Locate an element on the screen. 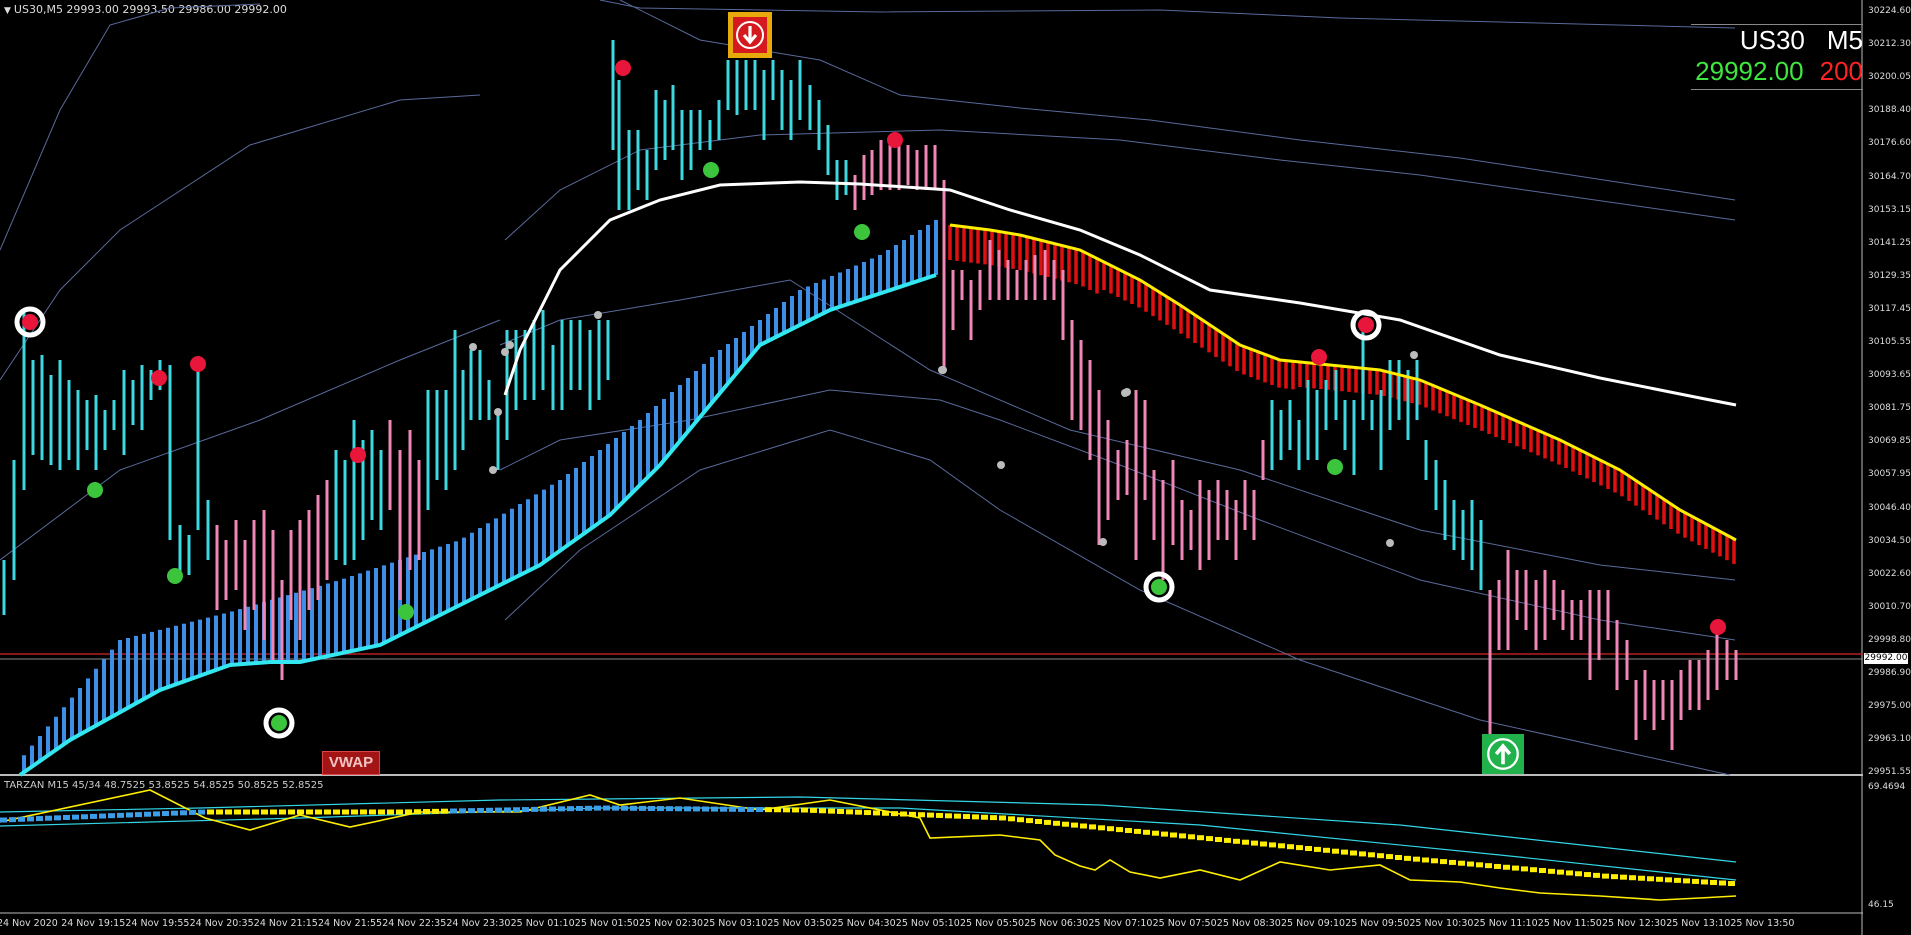 Image resolution: width=1911 pixels, height=935 pixels. price-tick-label: 30200.05 is located at coordinates (1889, 77).